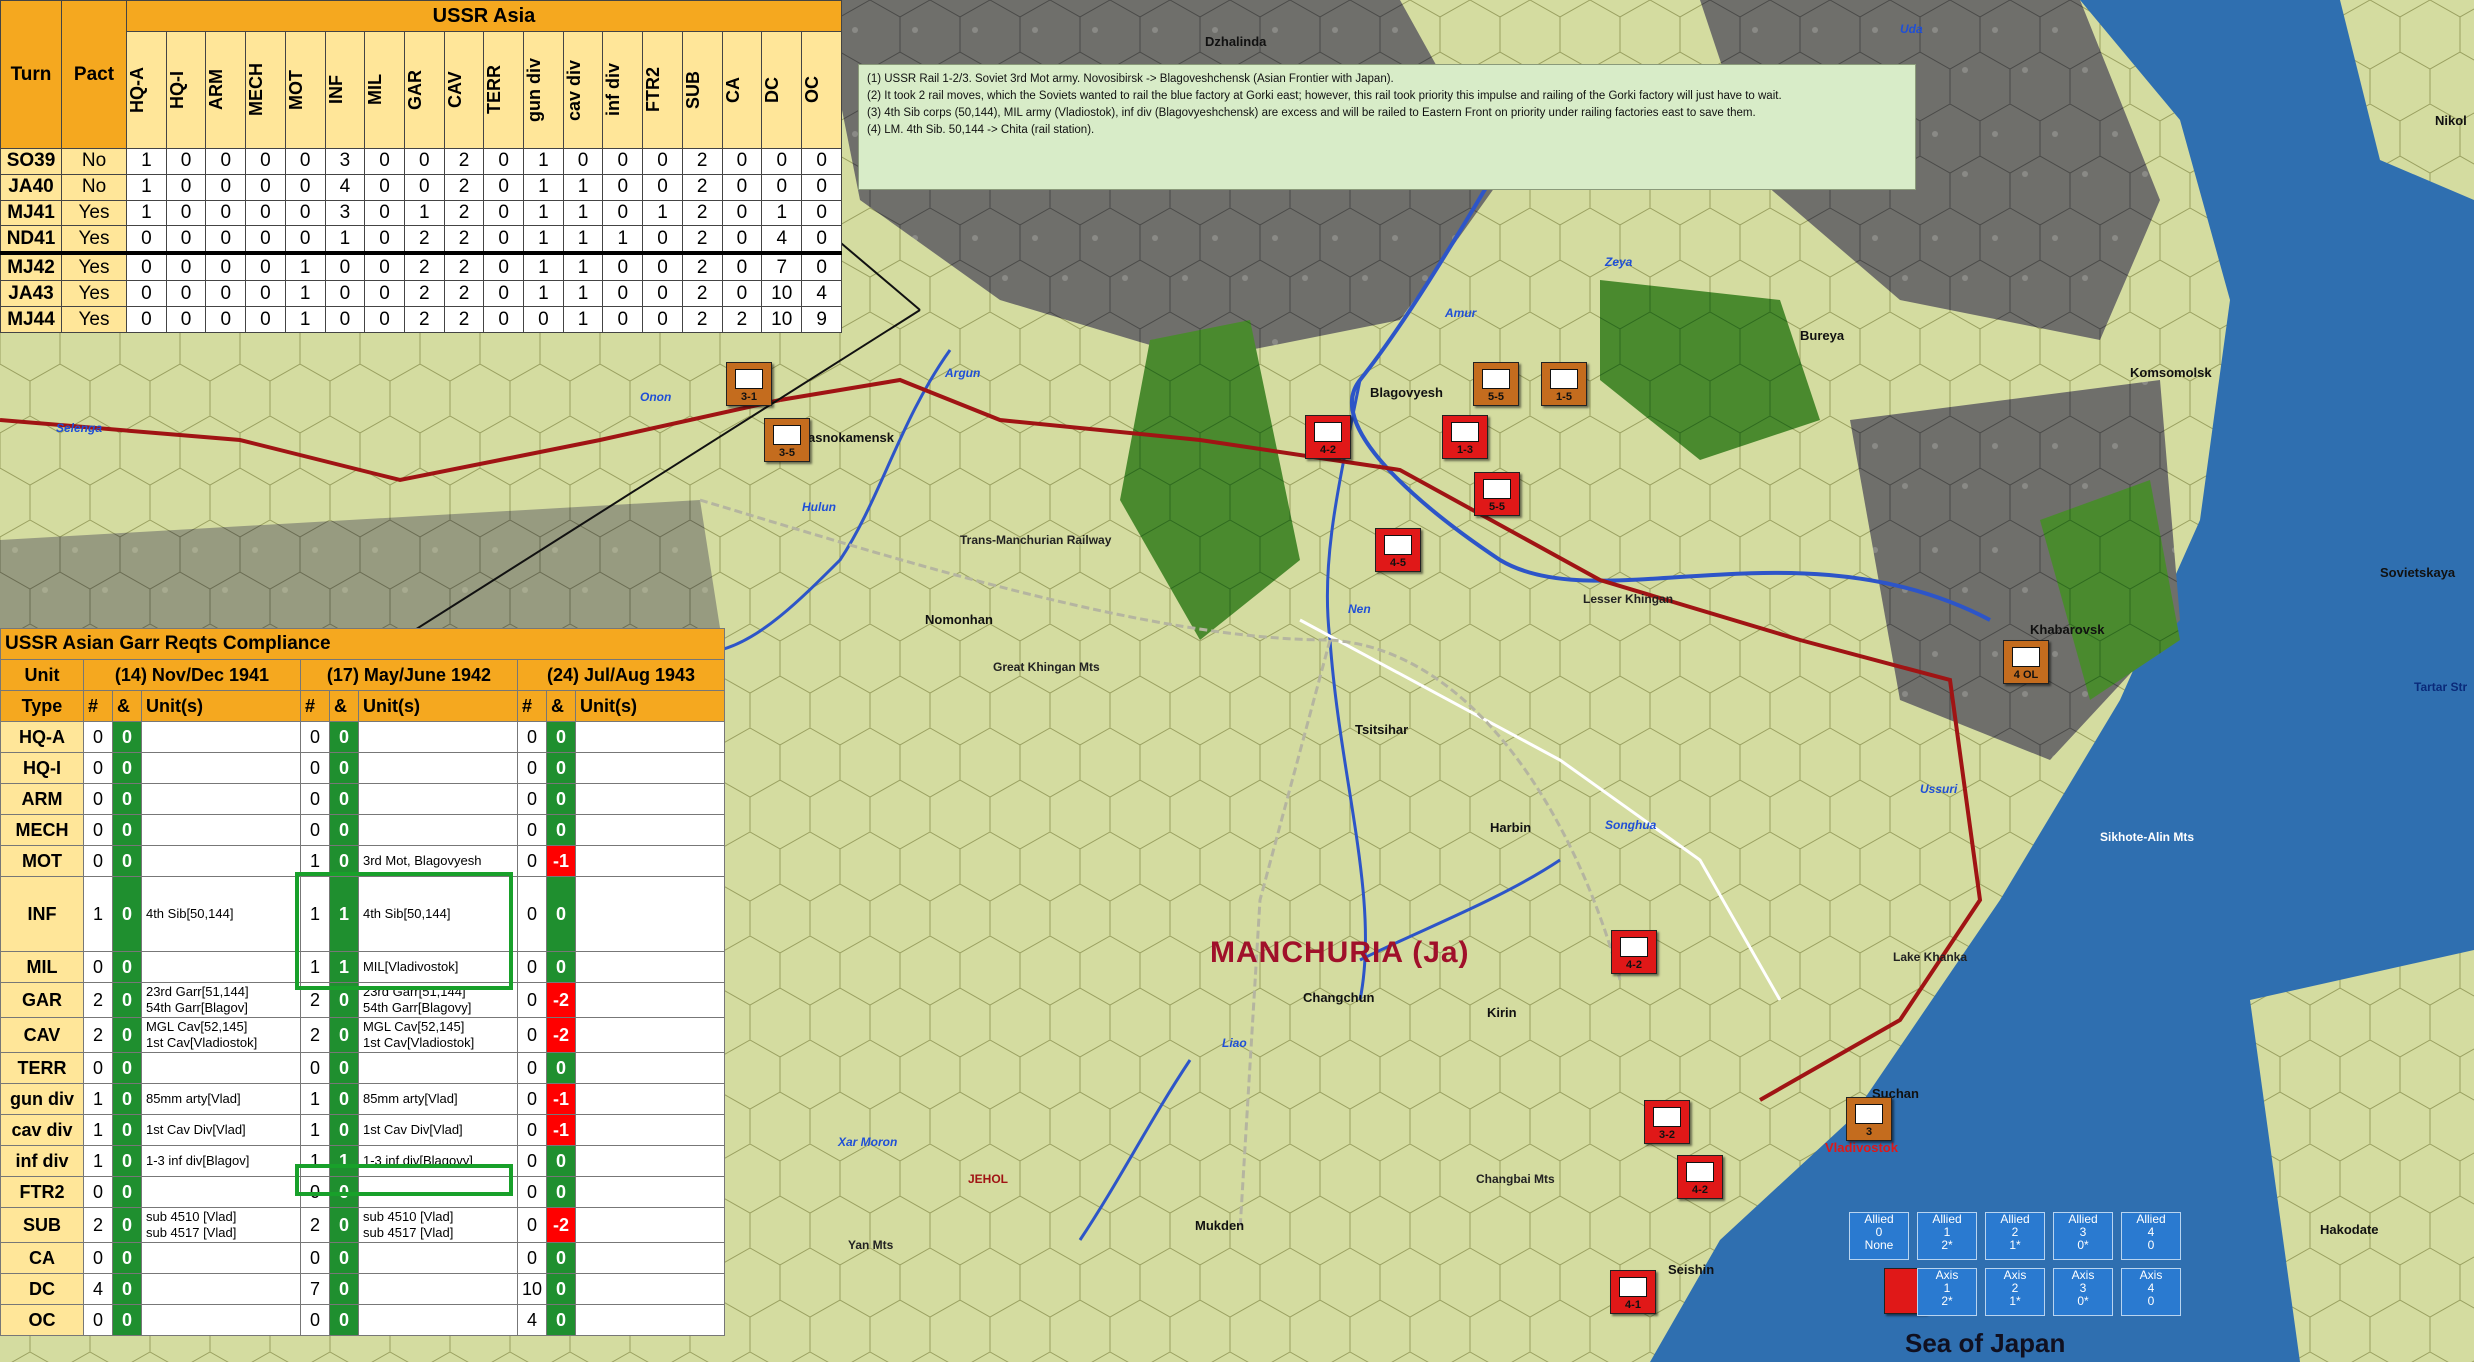 The width and height of the screenshot is (2474, 1362). What do you see at coordinates (742, 90) in the screenshot?
I see `column-header: CA` at bounding box center [742, 90].